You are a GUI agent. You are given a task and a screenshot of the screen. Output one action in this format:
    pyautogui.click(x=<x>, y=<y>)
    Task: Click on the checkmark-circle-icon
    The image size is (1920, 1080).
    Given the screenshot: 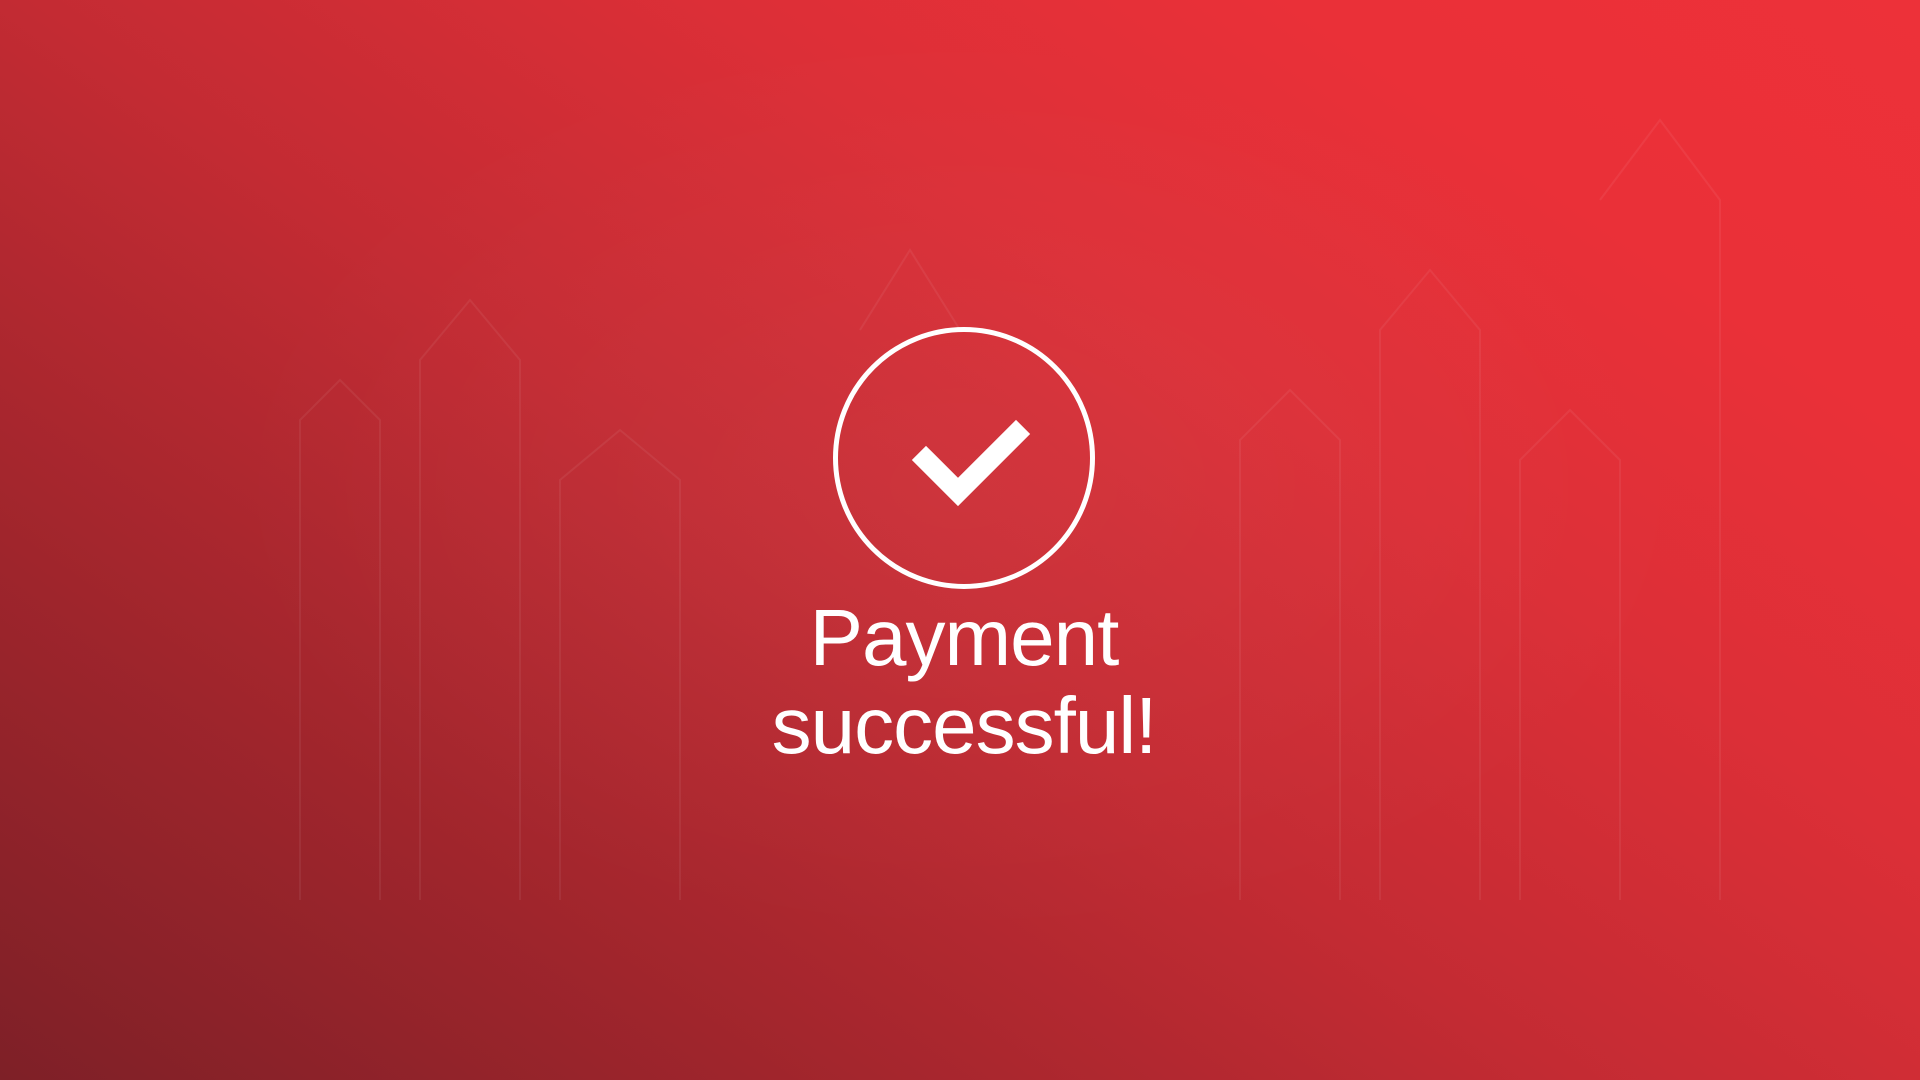 What is the action you would take?
    pyautogui.click(x=964, y=458)
    